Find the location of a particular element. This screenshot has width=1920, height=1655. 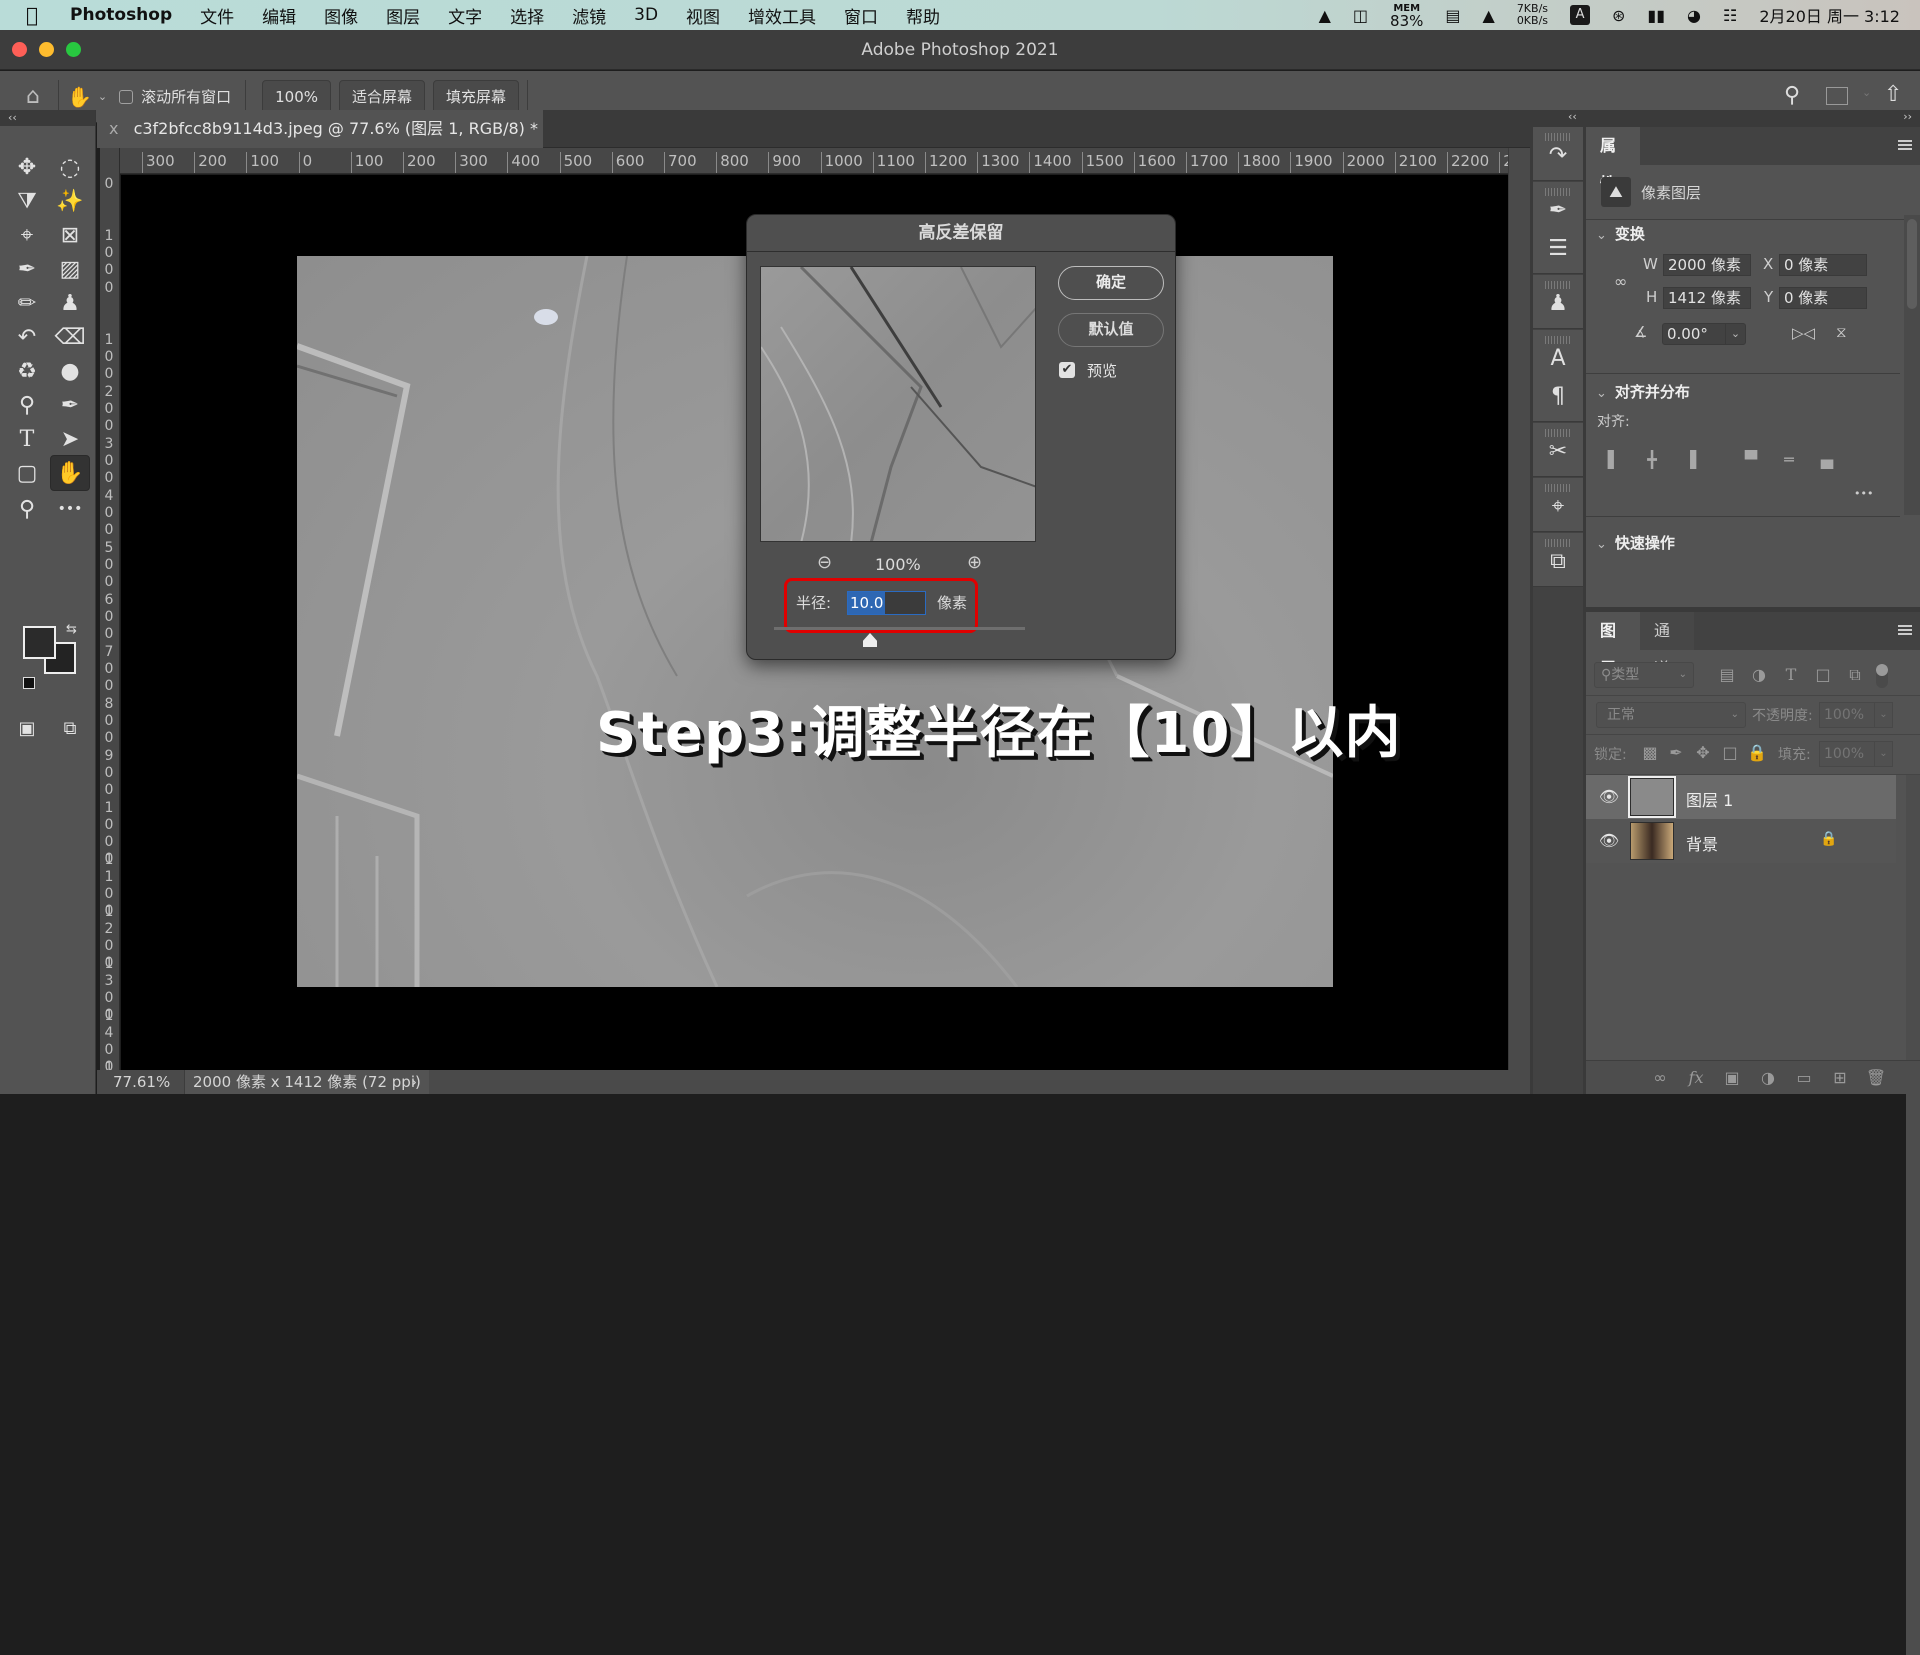

screen-mode-icon: ⧉ is located at coordinates (70, 728).